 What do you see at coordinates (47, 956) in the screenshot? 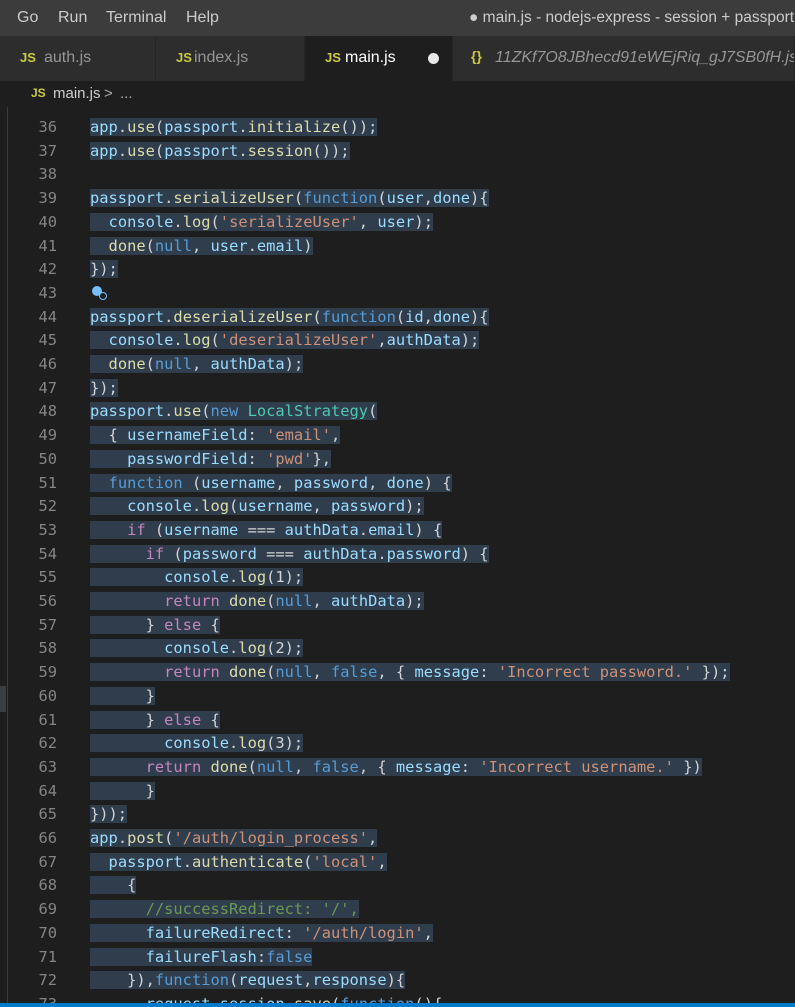
I see `line-number: 71` at bounding box center [47, 956].